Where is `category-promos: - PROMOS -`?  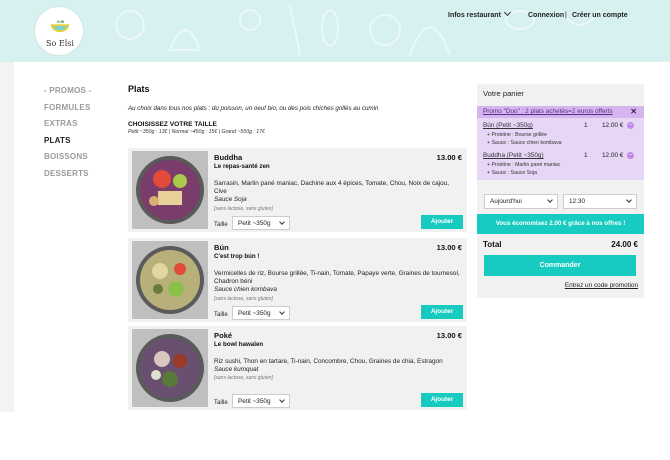
category-promos: - PROMOS - is located at coordinates (67, 94).